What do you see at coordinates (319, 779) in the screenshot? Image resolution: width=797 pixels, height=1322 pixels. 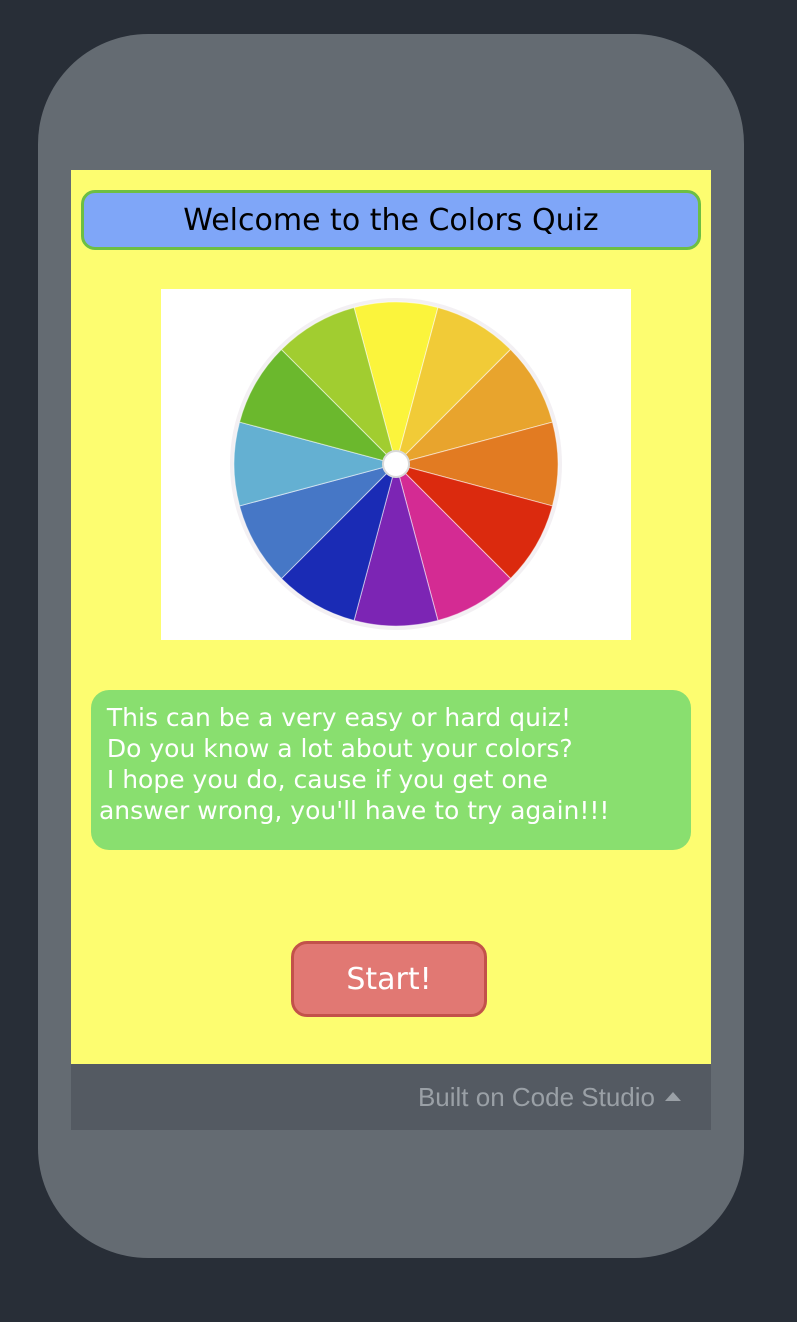 I see `message-line-3: I hope you do, cause if you get one` at bounding box center [319, 779].